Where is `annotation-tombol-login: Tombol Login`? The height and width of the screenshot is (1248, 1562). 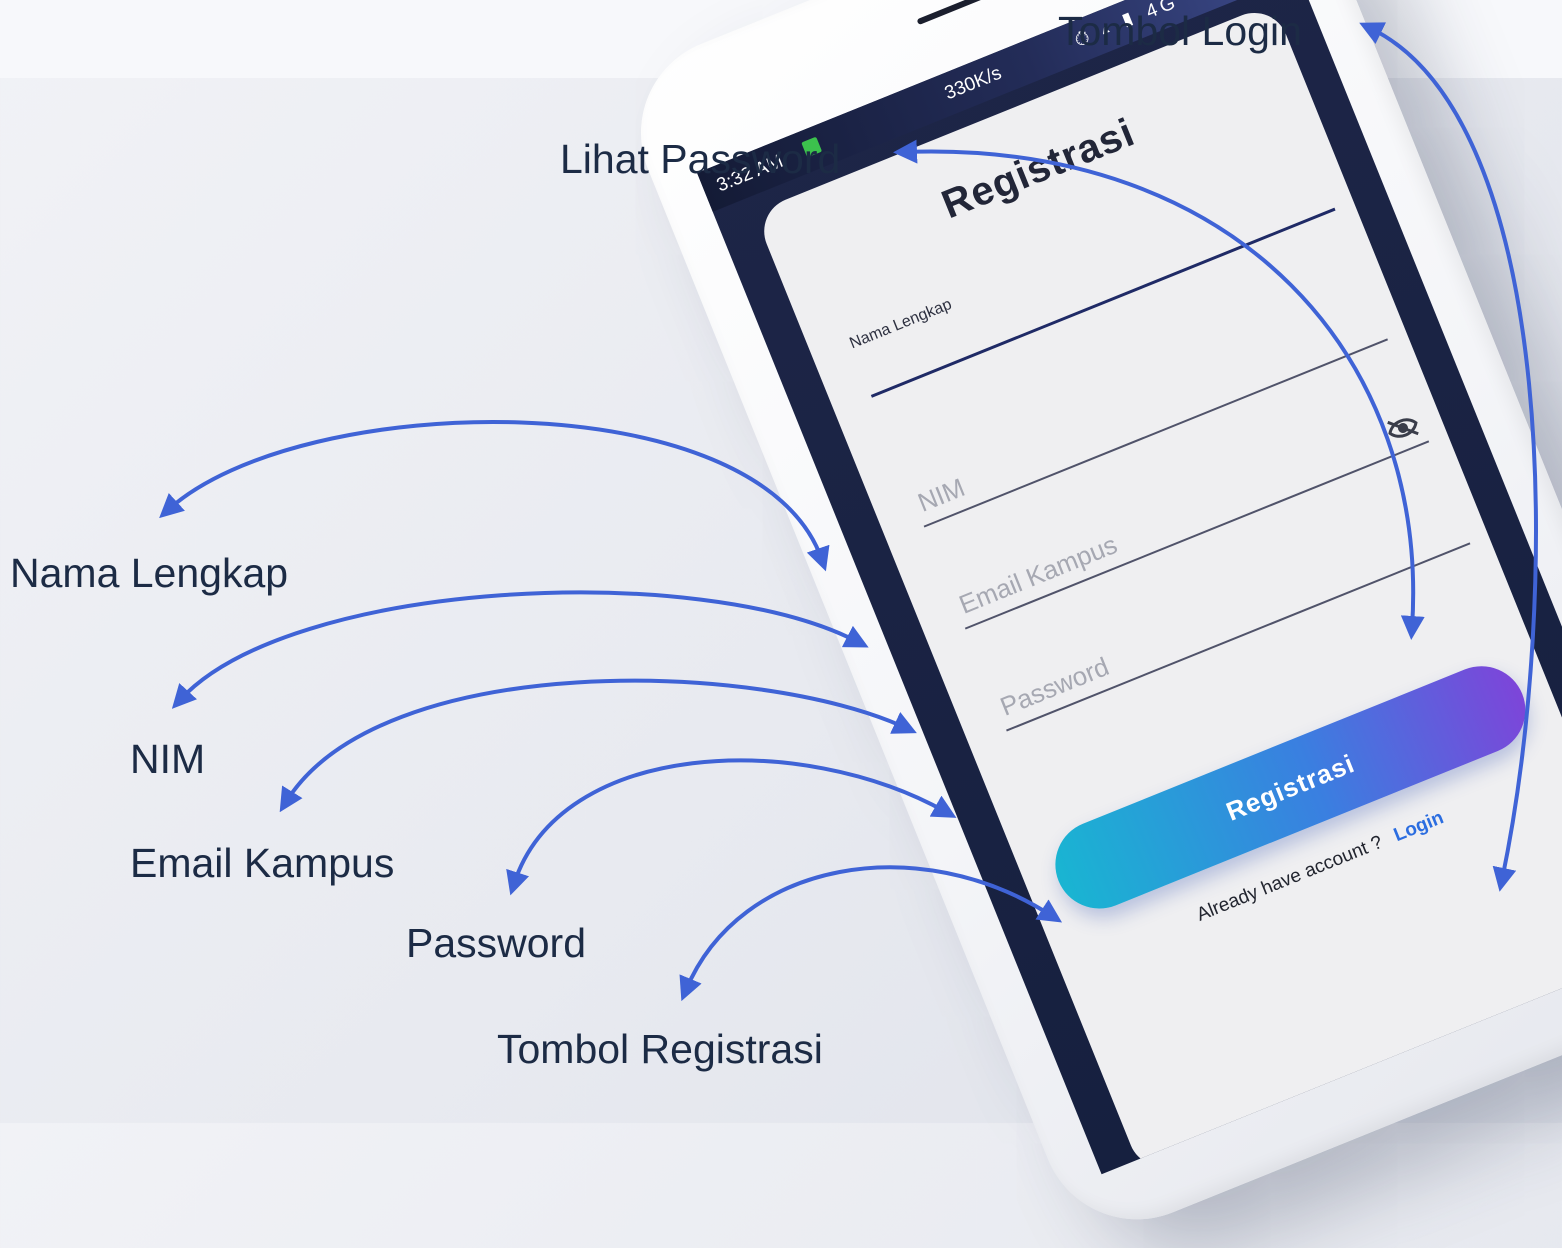
annotation-tombol-login: Tombol Login is located at coordinates (1180, 31).